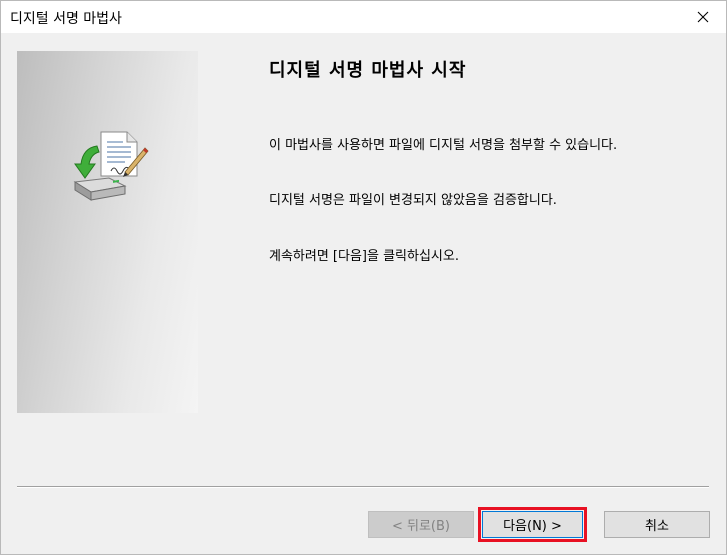  What do you see at coordinates (413, 200) in the screenshot?
I see `wizard-signature-info: 디지털 서명은 파일이 변경되지 않았음을 검증합니다.` at bounding box center [413, 200].